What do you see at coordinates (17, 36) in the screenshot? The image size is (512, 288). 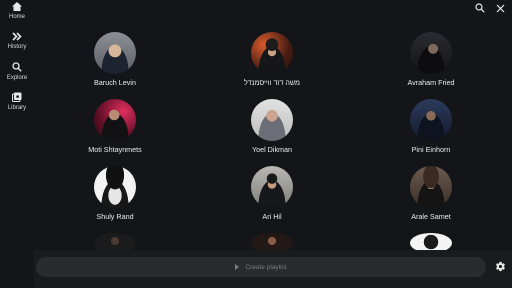 I see `history-icon` at bounding box center [17, 36].